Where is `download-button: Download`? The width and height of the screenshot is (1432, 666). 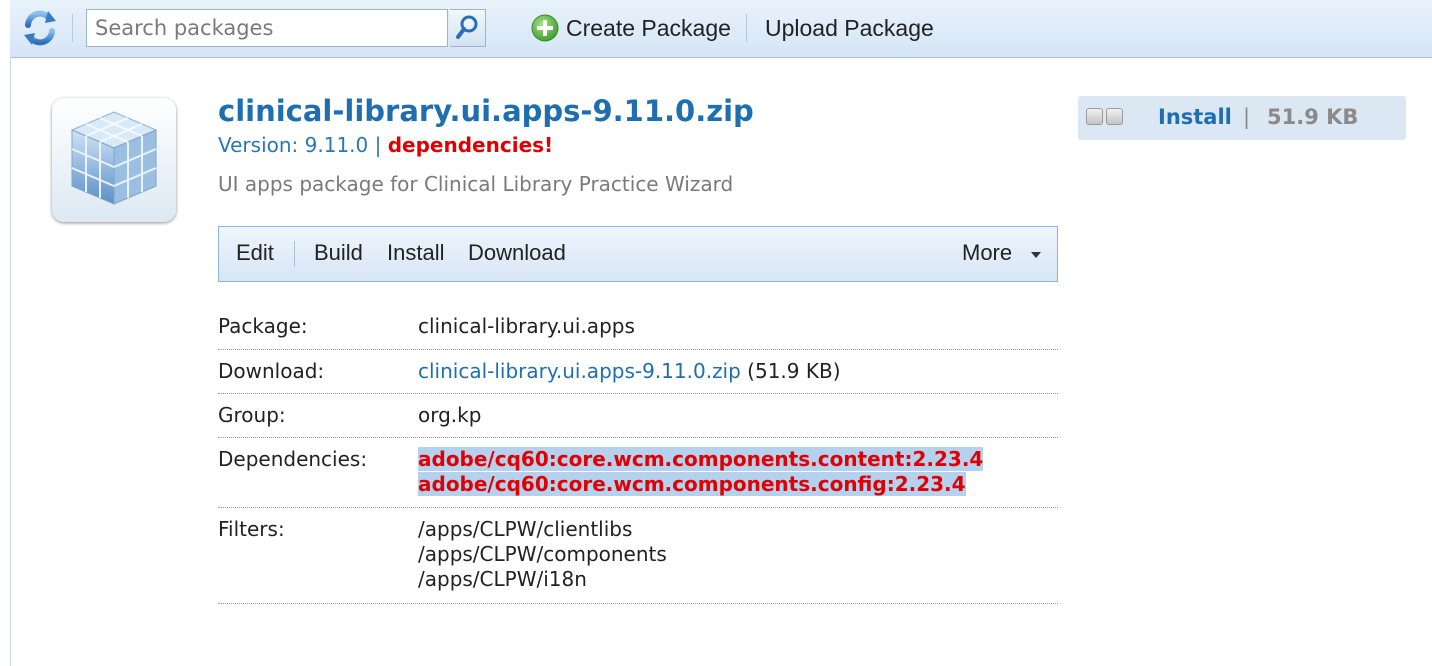 download-button: Download is located at coordinates (517, 253).